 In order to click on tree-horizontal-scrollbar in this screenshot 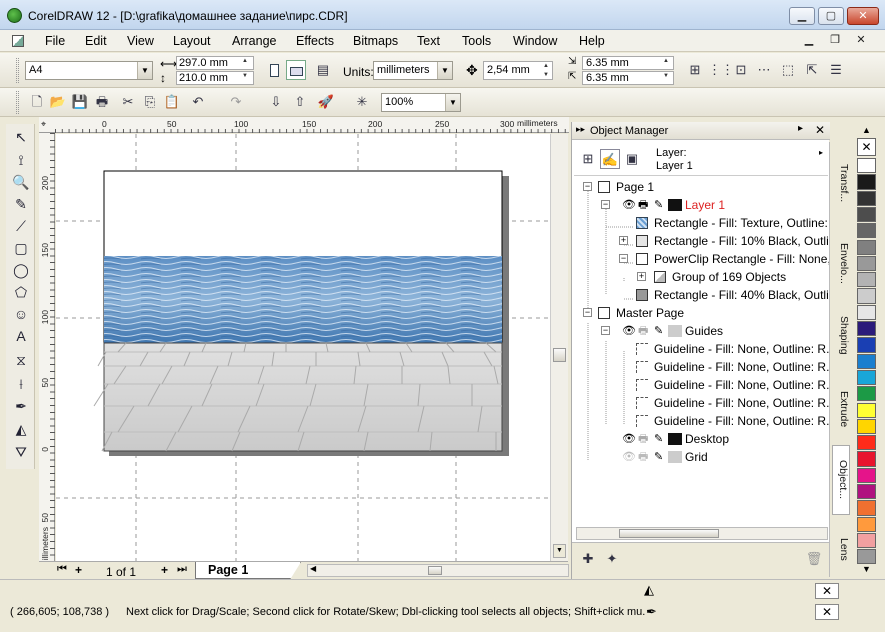, I will do `click(702, 533)`.